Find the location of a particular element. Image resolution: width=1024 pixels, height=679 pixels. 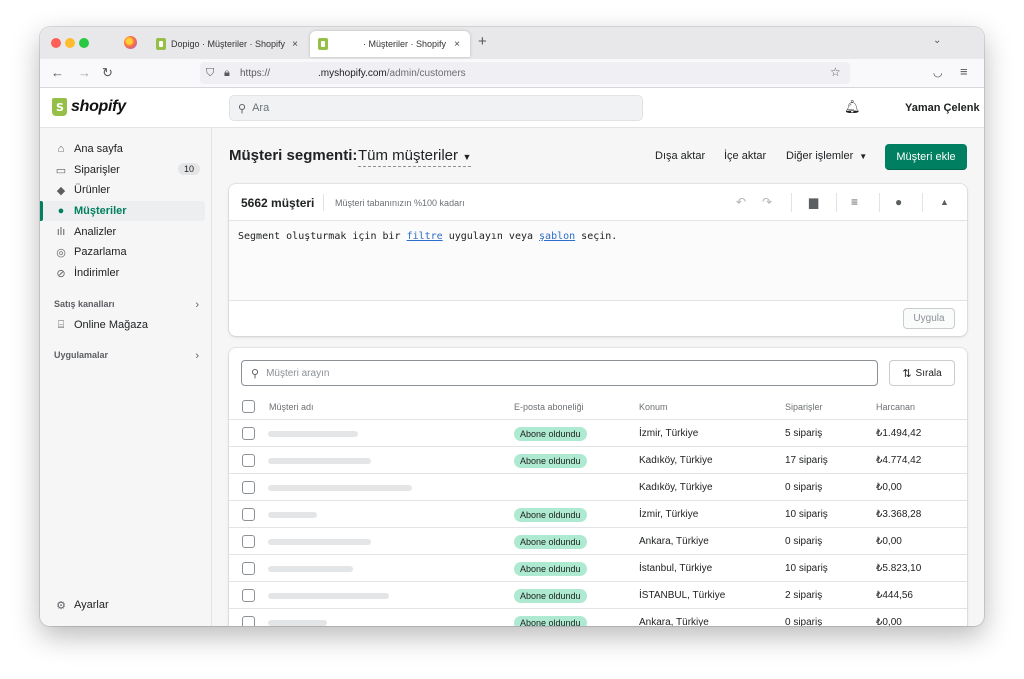

sidebar-item-marketing: ◎ Pazarlama is located at coordinates (124, 252).